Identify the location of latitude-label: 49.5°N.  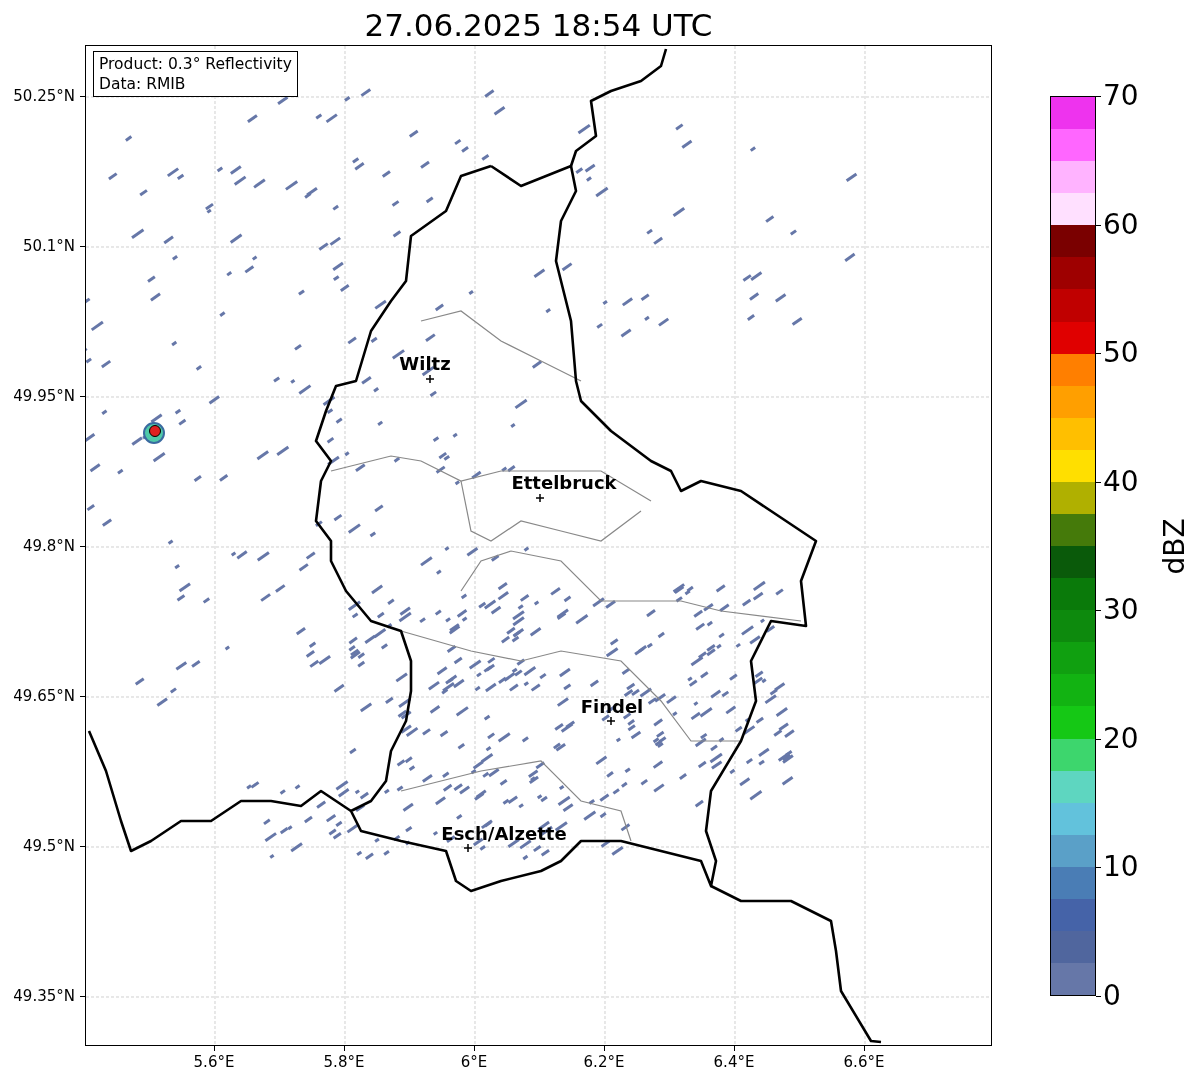
(48, 846).